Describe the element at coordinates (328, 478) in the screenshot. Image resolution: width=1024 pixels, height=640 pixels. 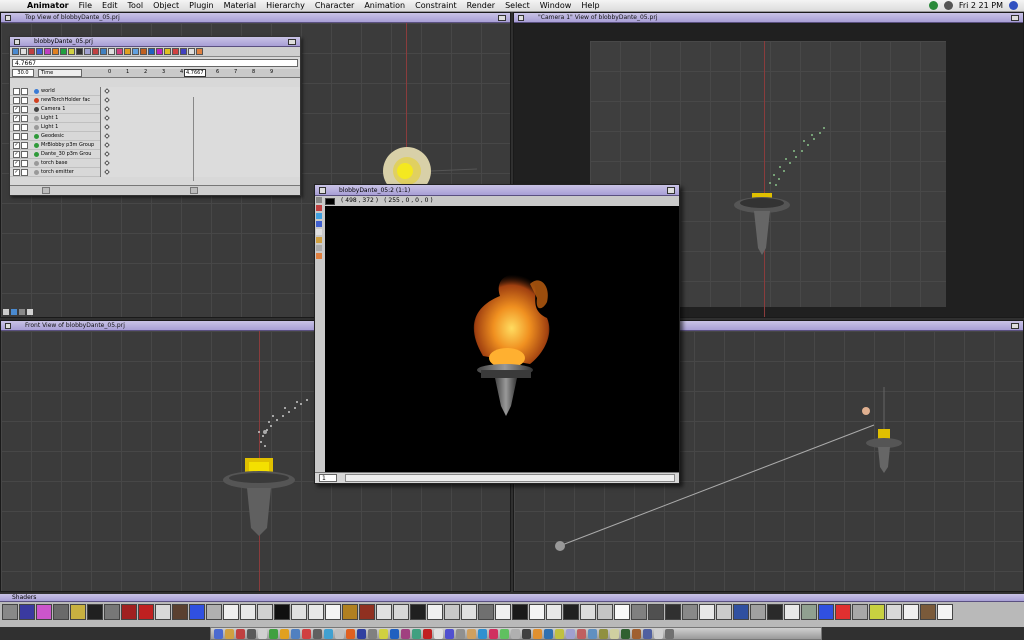
I see `page-field: 1` at that location.